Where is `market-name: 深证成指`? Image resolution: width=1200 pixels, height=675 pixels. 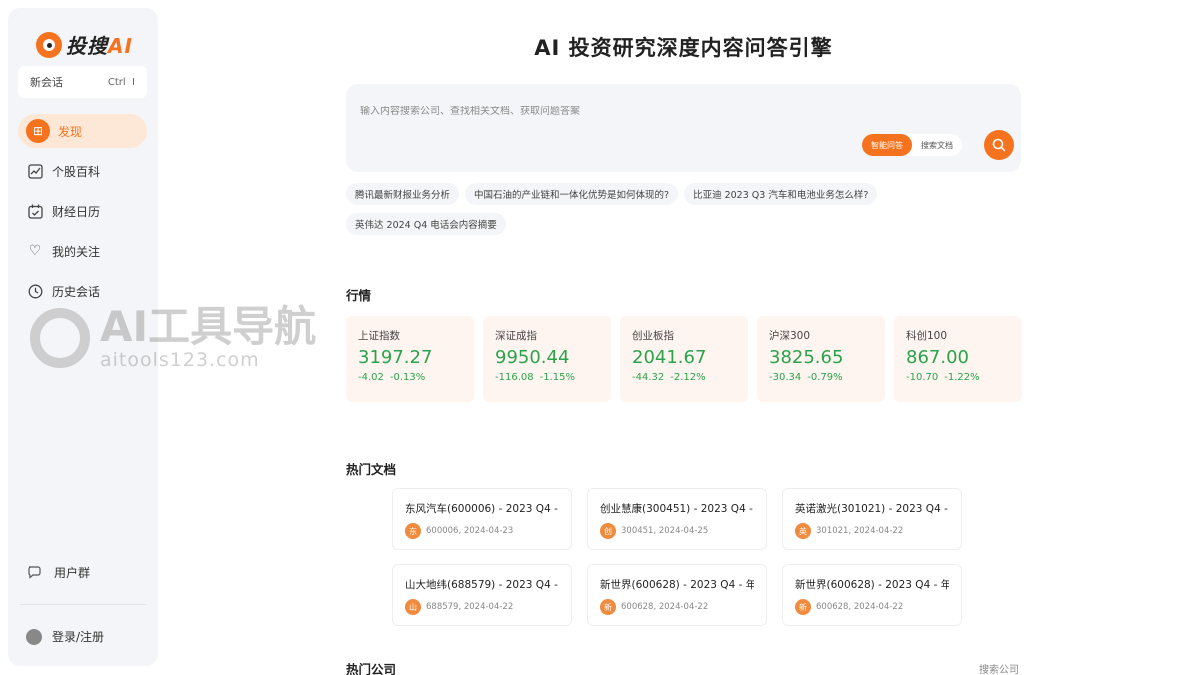
market-name: 深证成指 is located at coordinates (516, 336).